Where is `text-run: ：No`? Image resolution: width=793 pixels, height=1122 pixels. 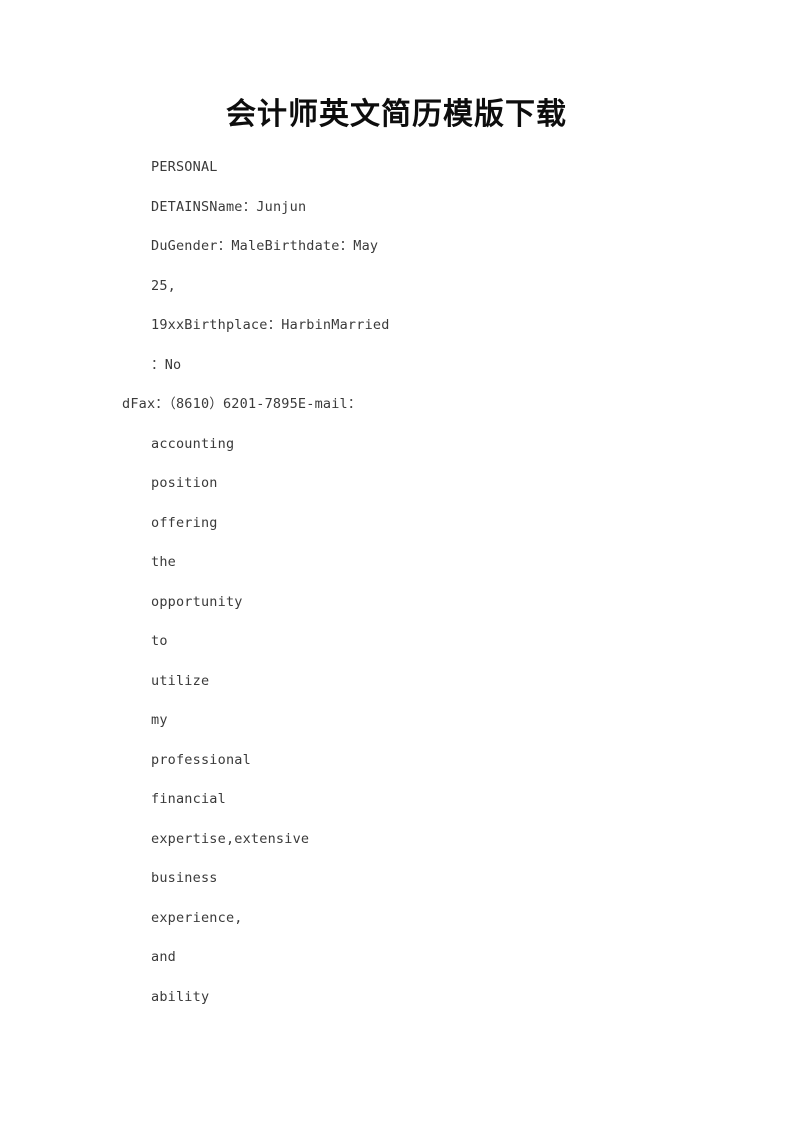 text-run: ：No is located at coordinates (166, 364).